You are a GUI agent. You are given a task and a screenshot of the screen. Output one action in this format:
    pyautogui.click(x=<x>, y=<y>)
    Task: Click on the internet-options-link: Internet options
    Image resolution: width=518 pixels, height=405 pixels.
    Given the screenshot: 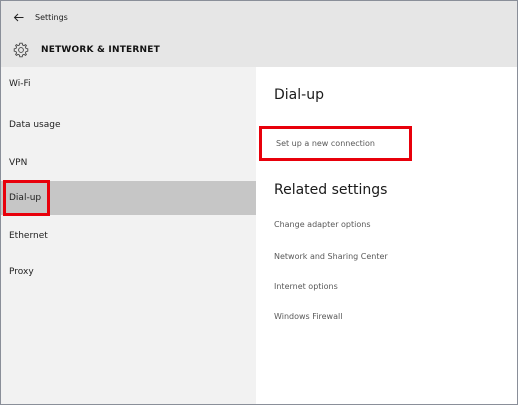 What is the action you would take?
    pyautogui.click(x=306, y=286)
    